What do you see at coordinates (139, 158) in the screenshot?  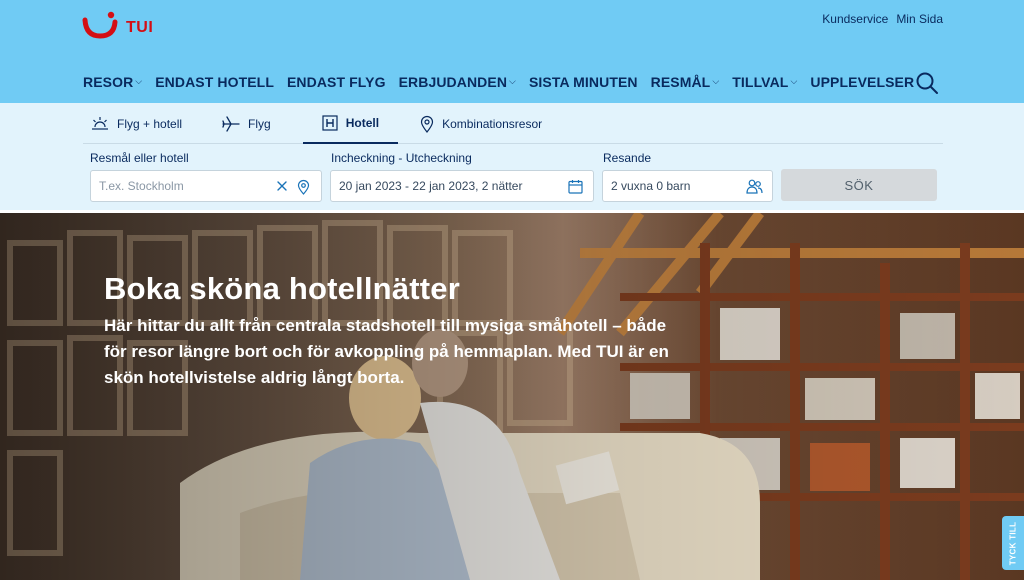 I see `destination-label: Resmål eller hotell` at bounding box center [139, 158].